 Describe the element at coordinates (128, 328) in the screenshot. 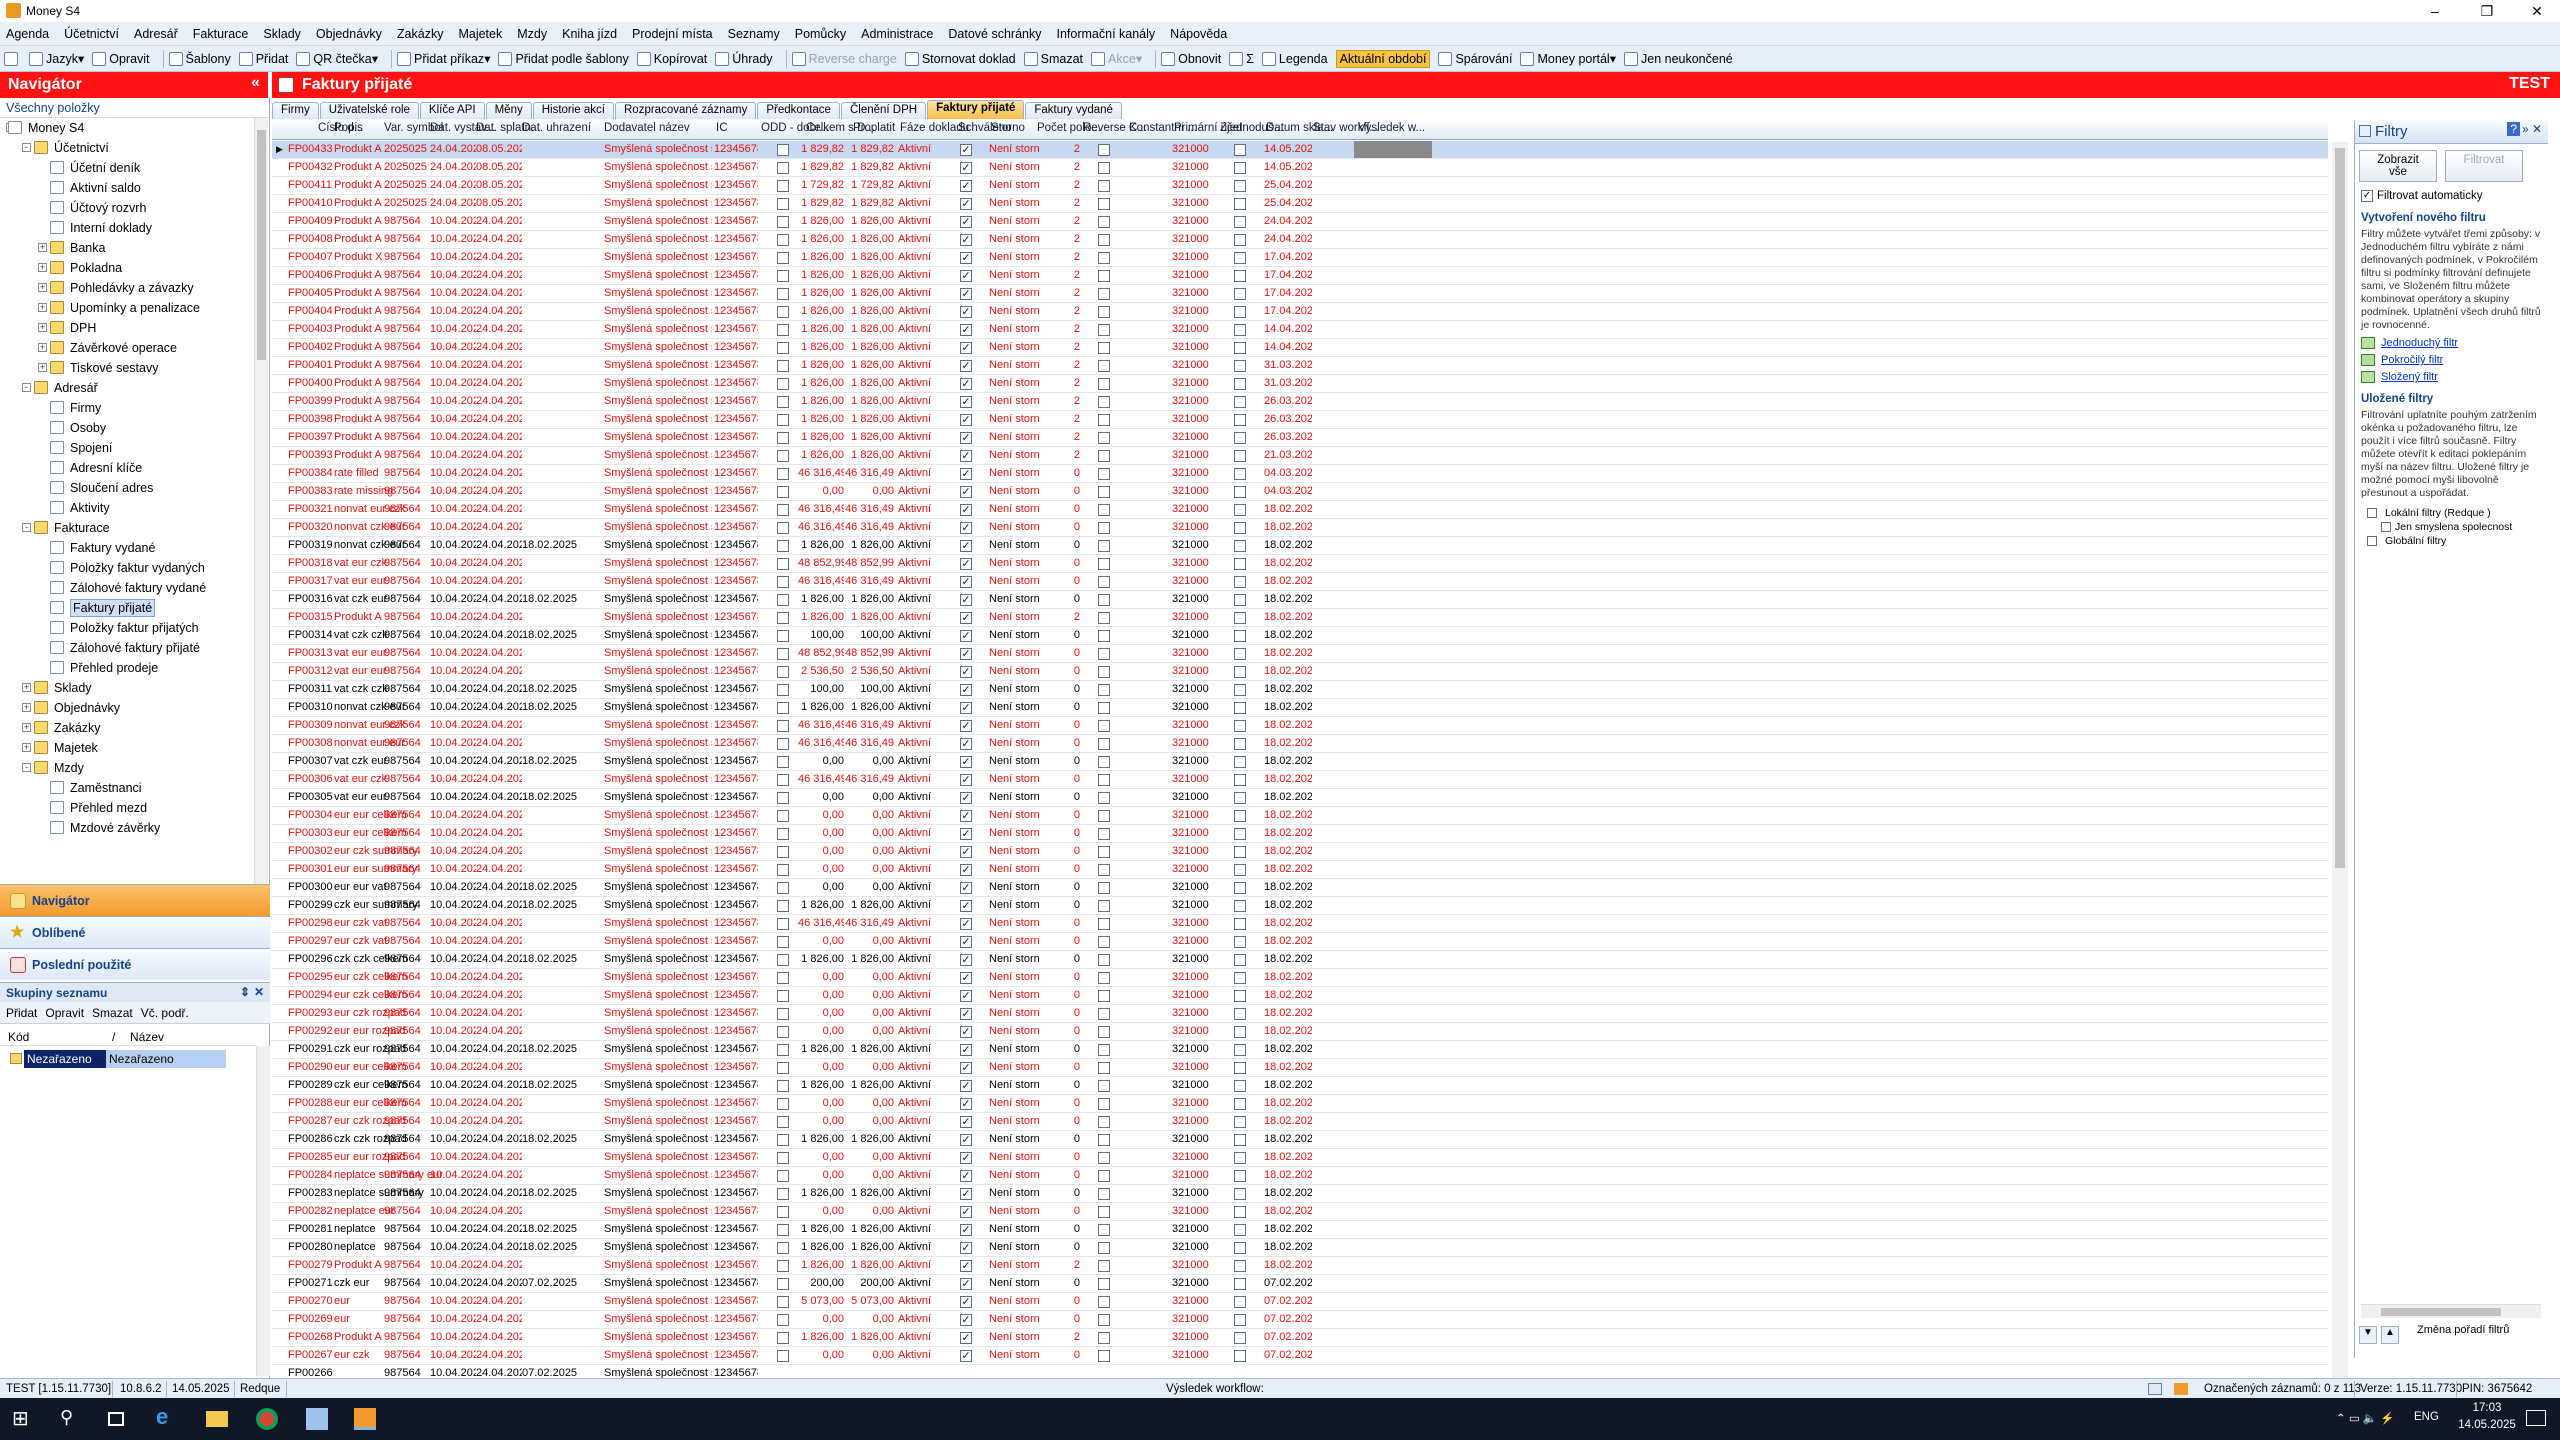

I see `nav-tree-item: + DPH` at that location.